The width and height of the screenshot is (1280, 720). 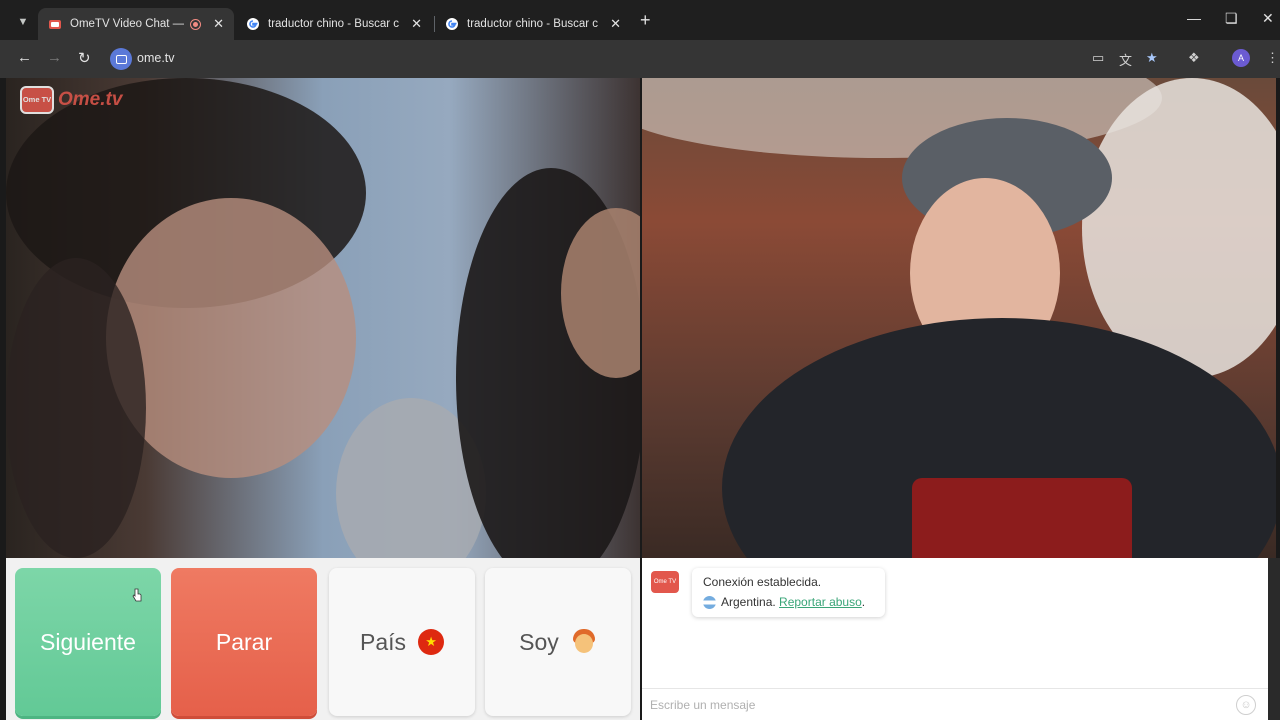 What do you see at coordinates (762, 582) in the screenshot?
I see `connection-status: Conexión establecida.` at bounding box center [762, 582].